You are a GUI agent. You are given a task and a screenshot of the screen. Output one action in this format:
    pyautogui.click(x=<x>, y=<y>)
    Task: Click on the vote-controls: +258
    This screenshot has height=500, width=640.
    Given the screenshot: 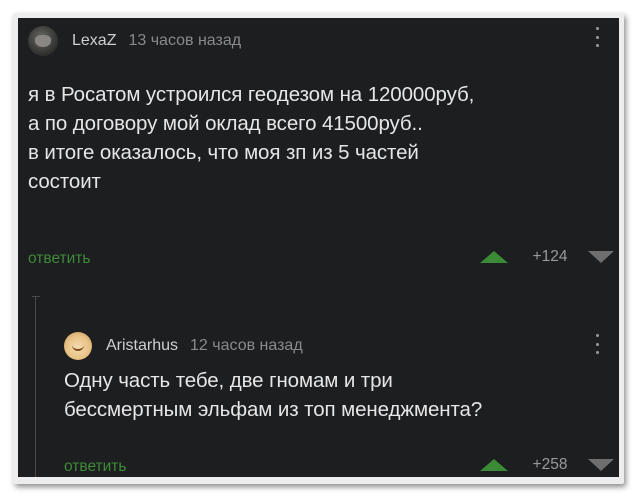 What is the action you would take?
    pyautogui.click(x=547, y=465)
    